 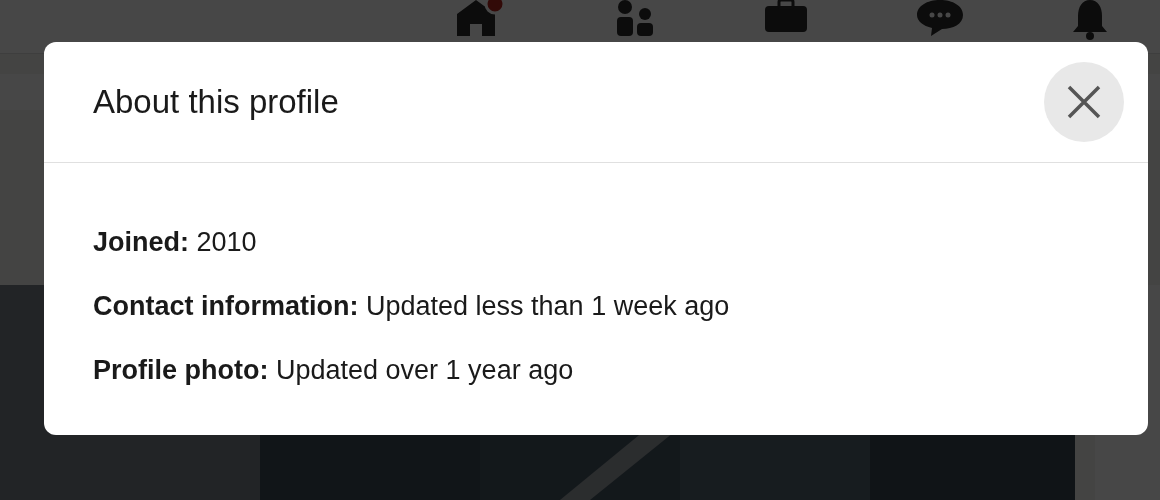 What do you see at coordinates (412, 306) in the screenshot?
I see `profile-detail: Contact information: Updated less than 1 week ago` at bounding box center [412, 306].